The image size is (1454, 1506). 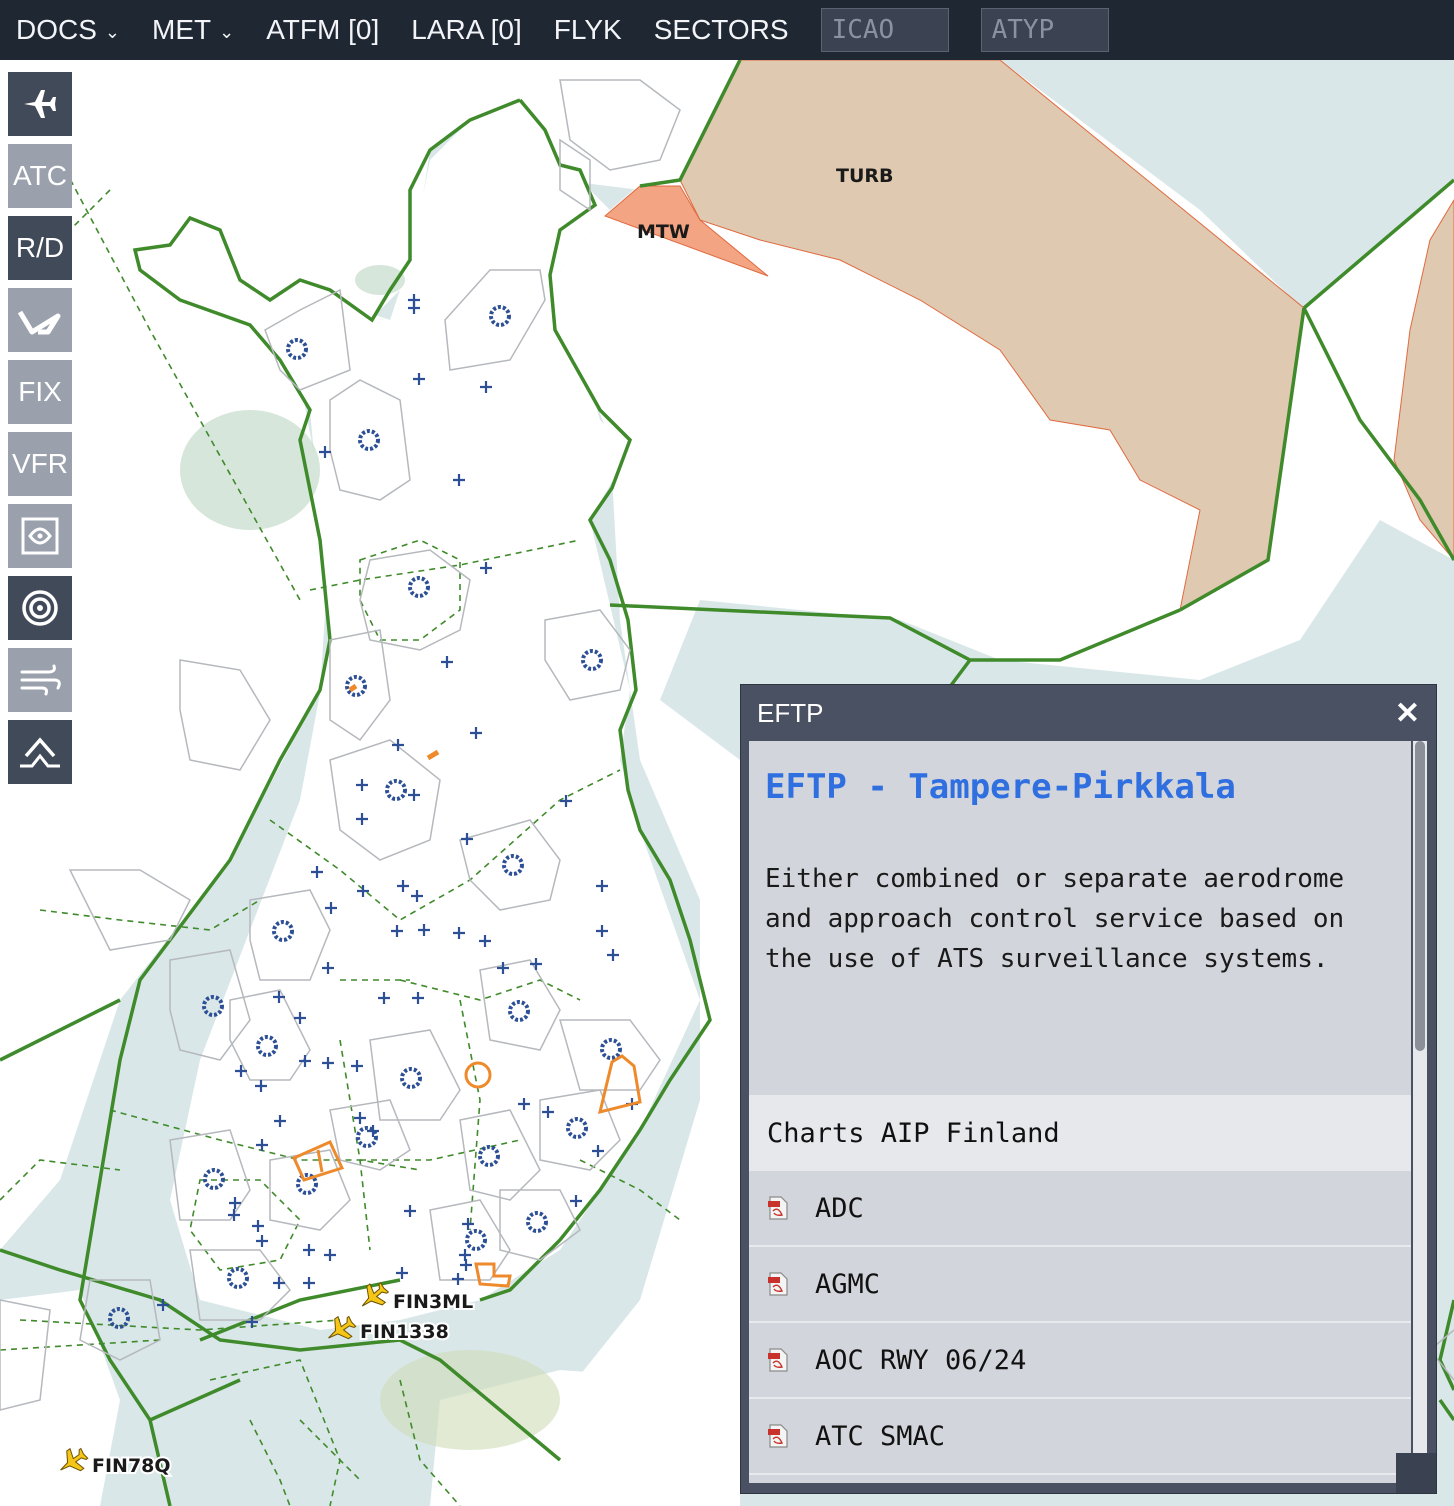 What do you see at coordinates (40, 248) in the screenshot?
I see `rd-layer-button: R/D` at bounding box center [40, 248].